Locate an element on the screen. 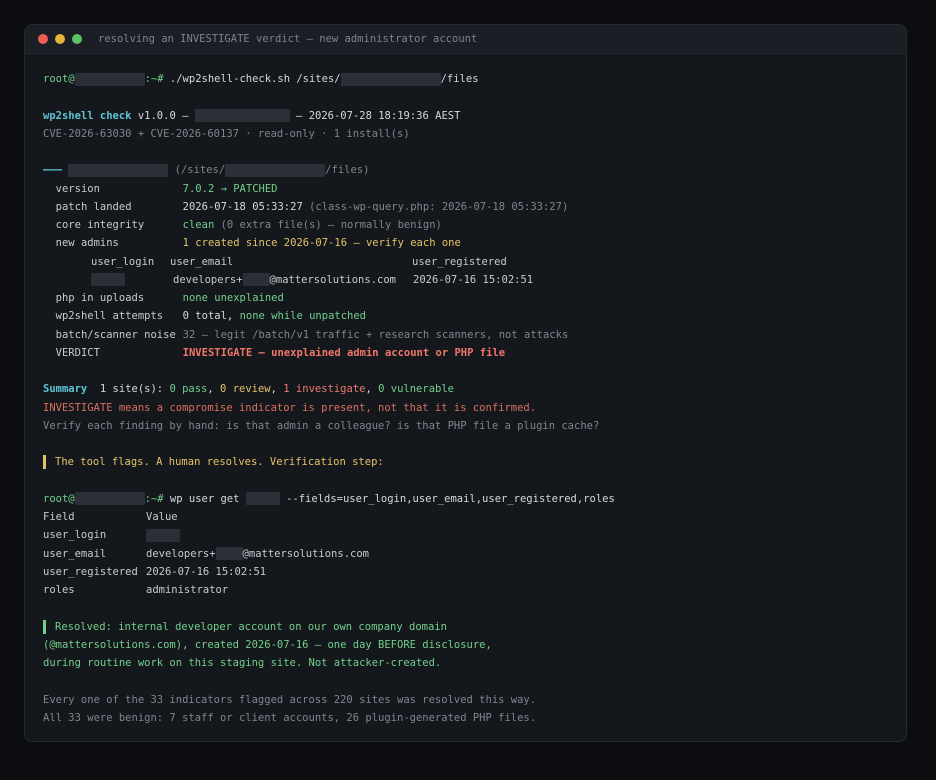 The height and width of the screenshot is (780, 936). site-path: (/sites/ is located at coordinates (200, 170).